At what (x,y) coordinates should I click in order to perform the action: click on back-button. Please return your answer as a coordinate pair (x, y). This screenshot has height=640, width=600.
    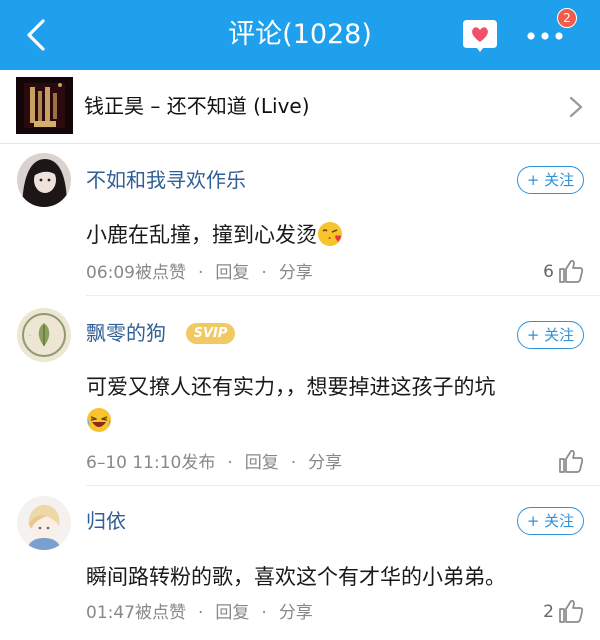
    Looking at the image, I should click on (36, 35).